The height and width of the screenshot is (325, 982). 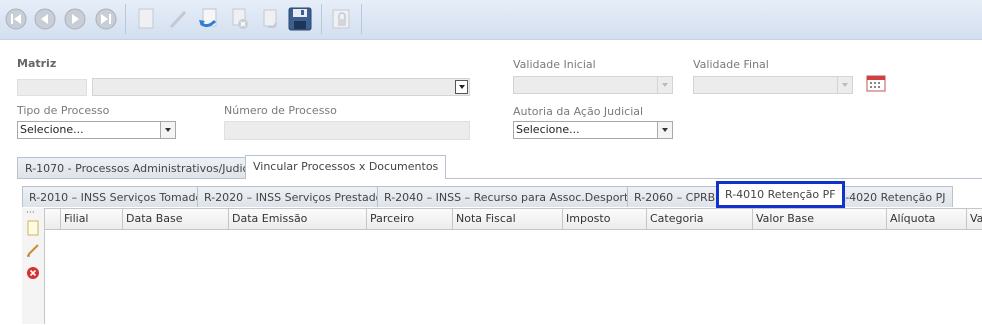 I want to click on first-record-icon, so click(x=16, y=19).